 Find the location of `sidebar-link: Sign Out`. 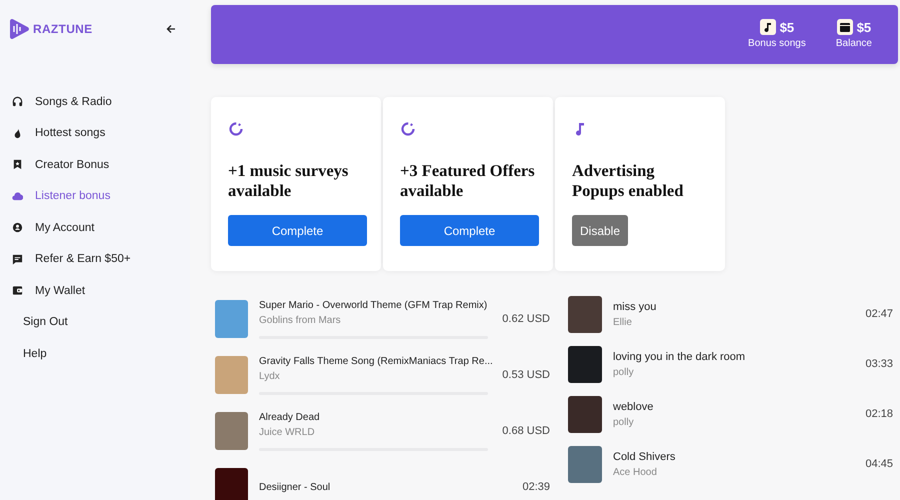

sidebar-link: Sign Out is located at coordinates (45, 322).